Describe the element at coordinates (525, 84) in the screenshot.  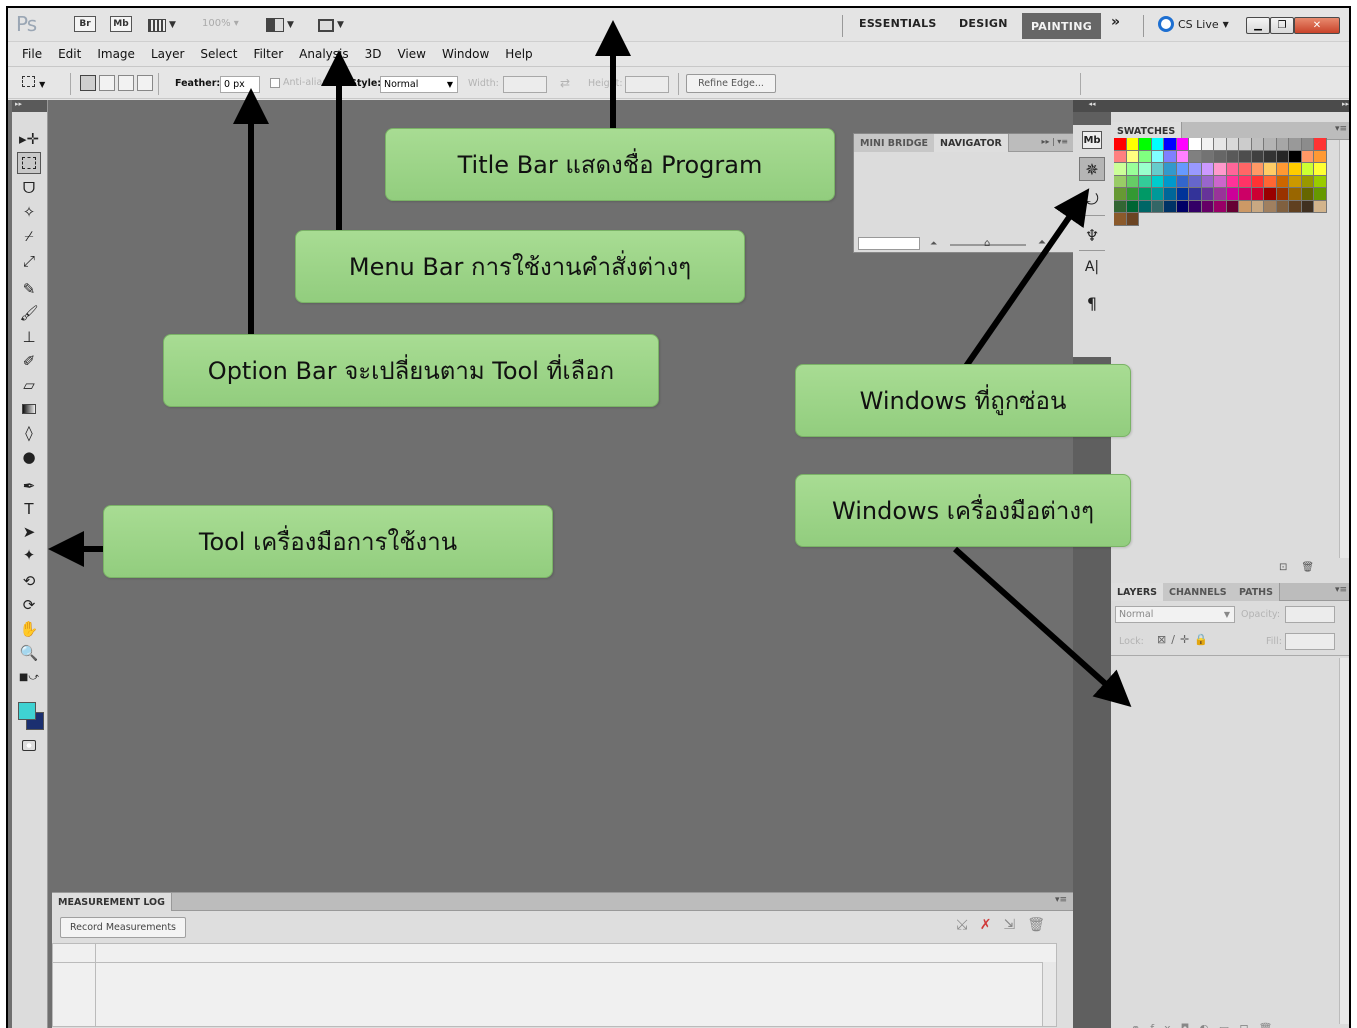
I see `width-input` at that location.